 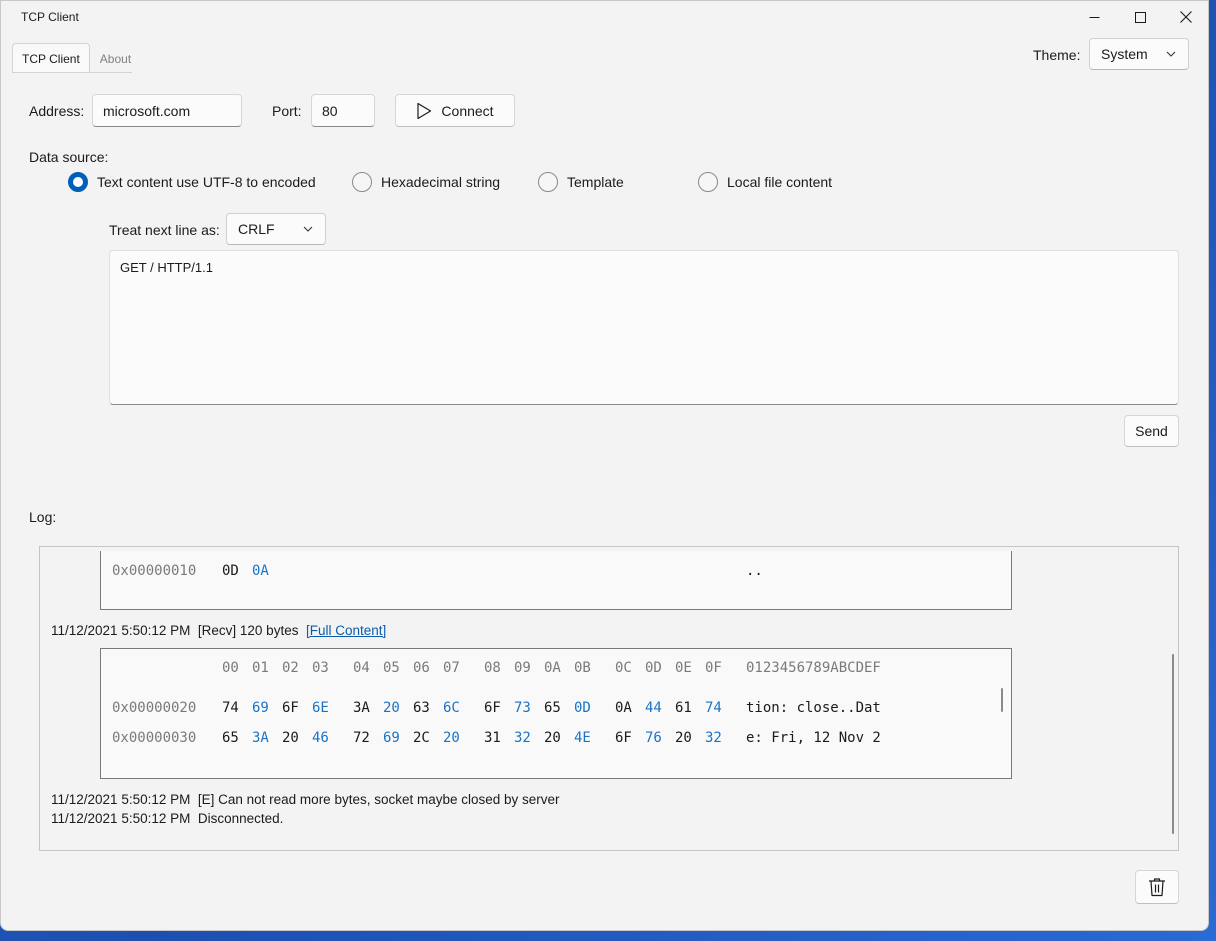 I want to click on log-label: Log:, so click(x=43, y=517).